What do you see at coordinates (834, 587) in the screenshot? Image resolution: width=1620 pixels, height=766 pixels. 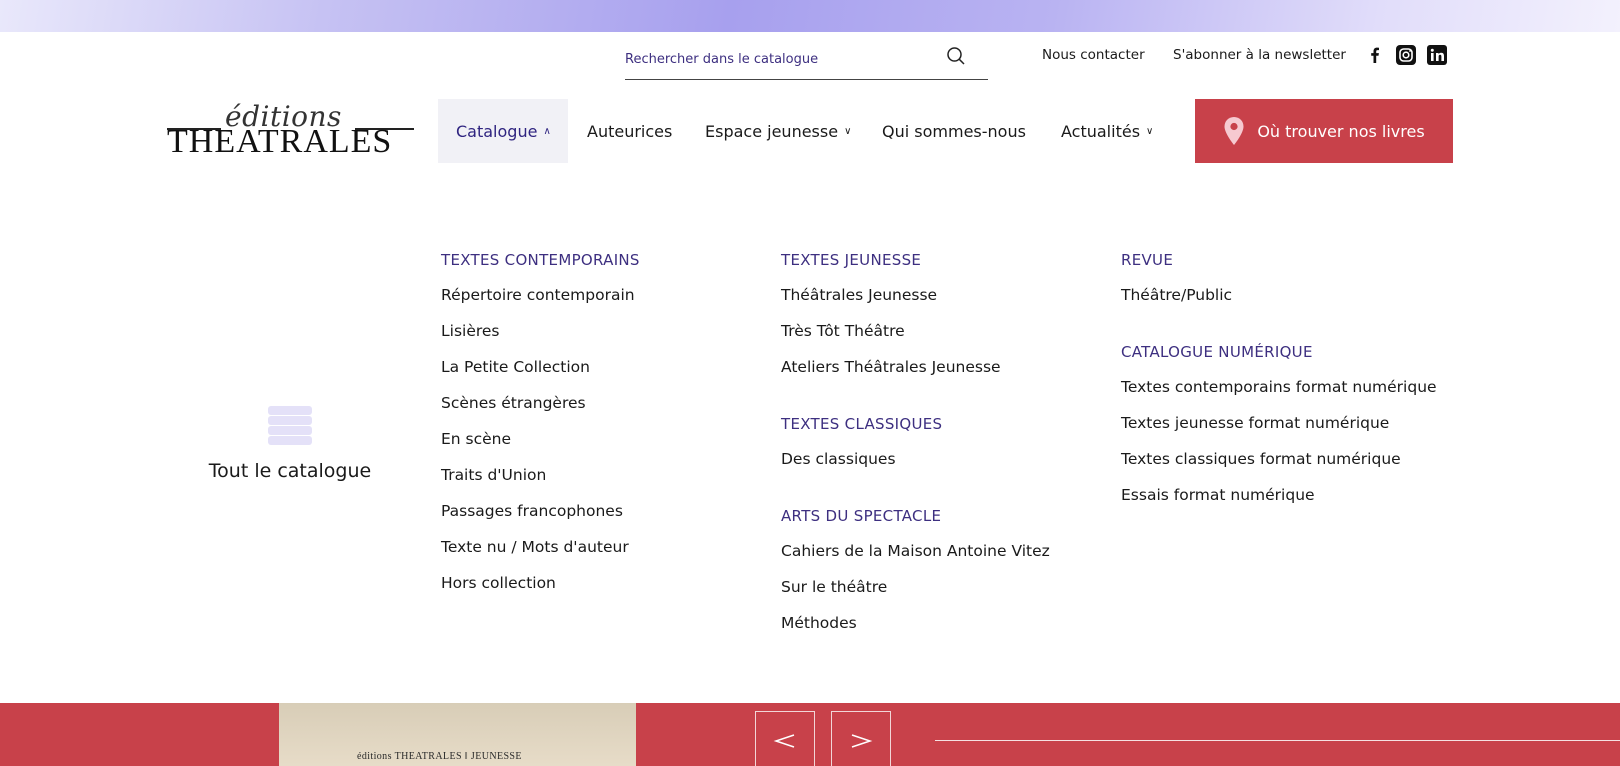 I see `menu-link: Sur le théâtre` at bounding box center [834, 587].